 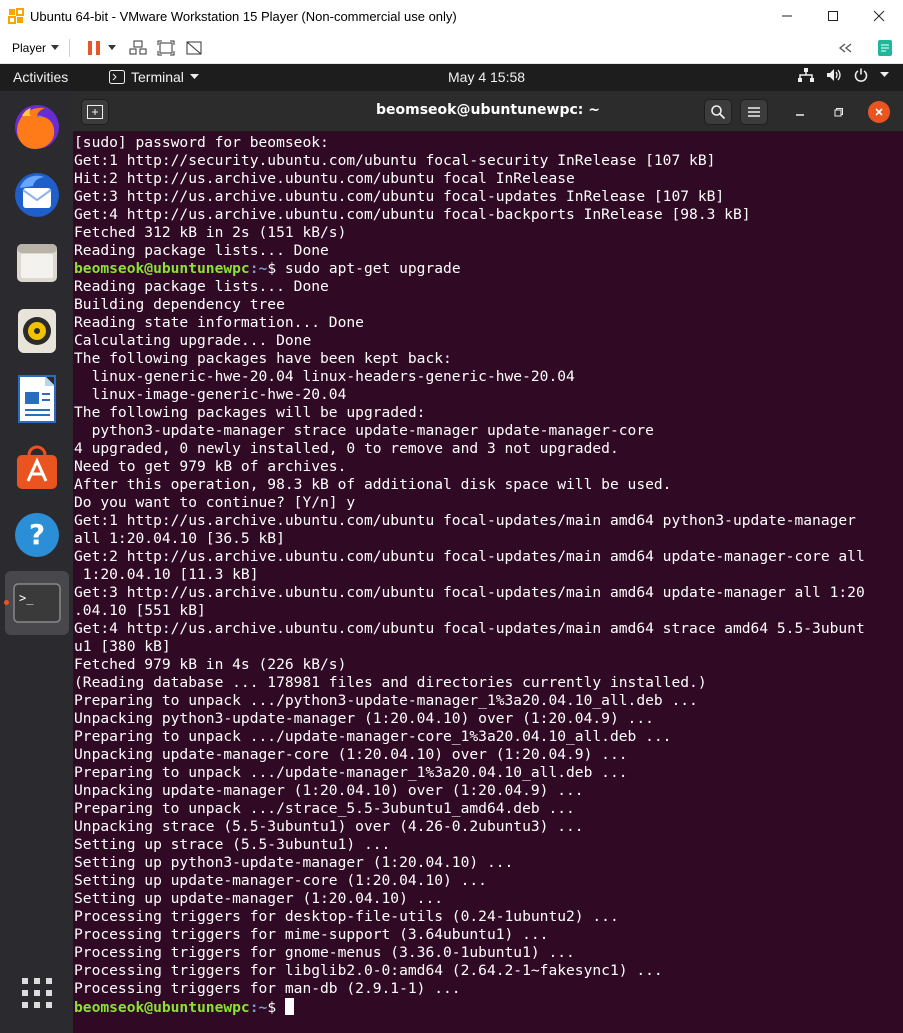 What do you see at coordinates (861, 75) in the screenshot?
I see `power-icon` at bounding box center [861, 75].